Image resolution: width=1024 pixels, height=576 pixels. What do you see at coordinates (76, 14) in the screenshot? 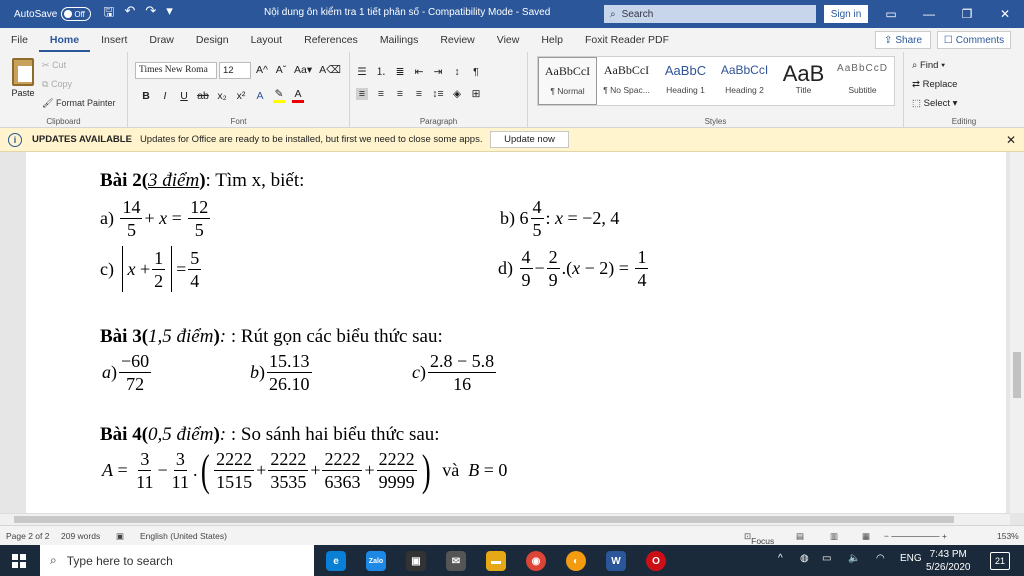
I see `autosave-toggle: Off` at bounding box center [76, 14].